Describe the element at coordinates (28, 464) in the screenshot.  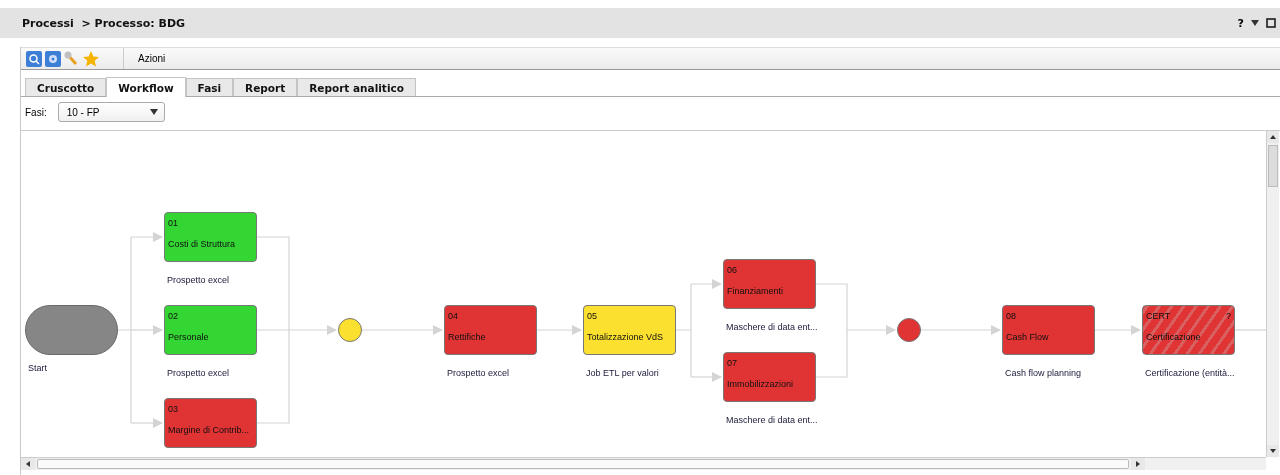
I see `scroll-left-icon` at that location.